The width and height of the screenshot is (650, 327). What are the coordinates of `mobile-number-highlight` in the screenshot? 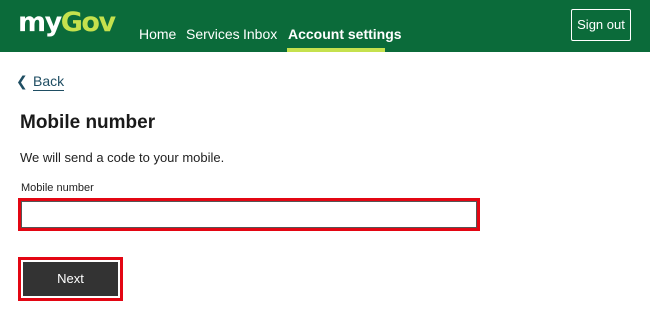 It's located at (249, 214).